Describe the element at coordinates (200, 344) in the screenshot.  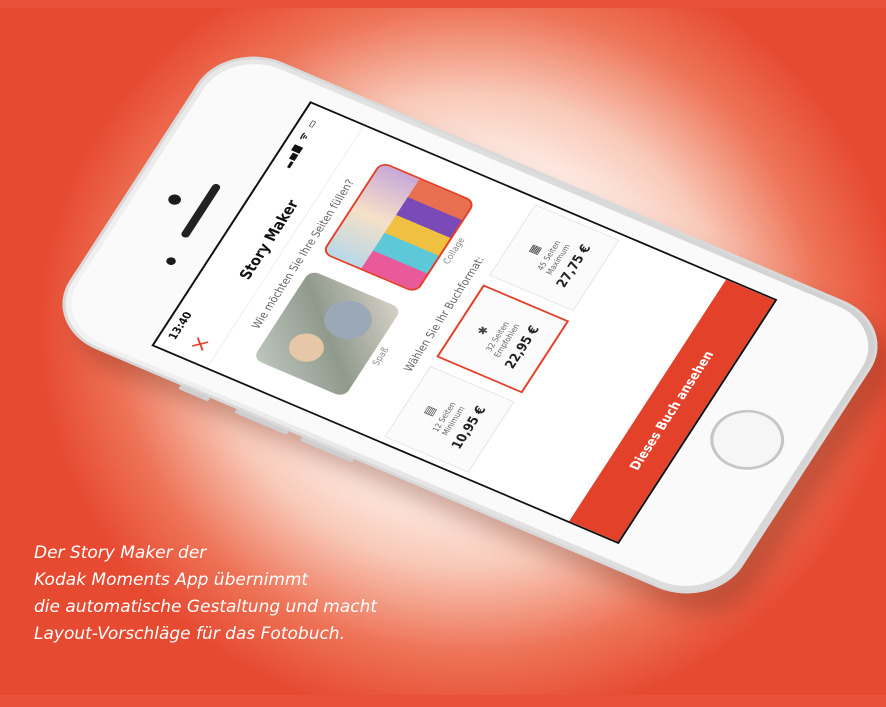
I see `close-icon: ×` at that location.